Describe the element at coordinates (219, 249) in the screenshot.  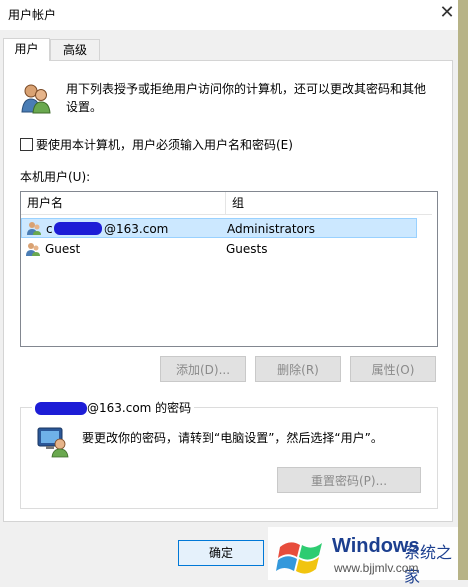
I see `table-row: Guest Guests` at that location.